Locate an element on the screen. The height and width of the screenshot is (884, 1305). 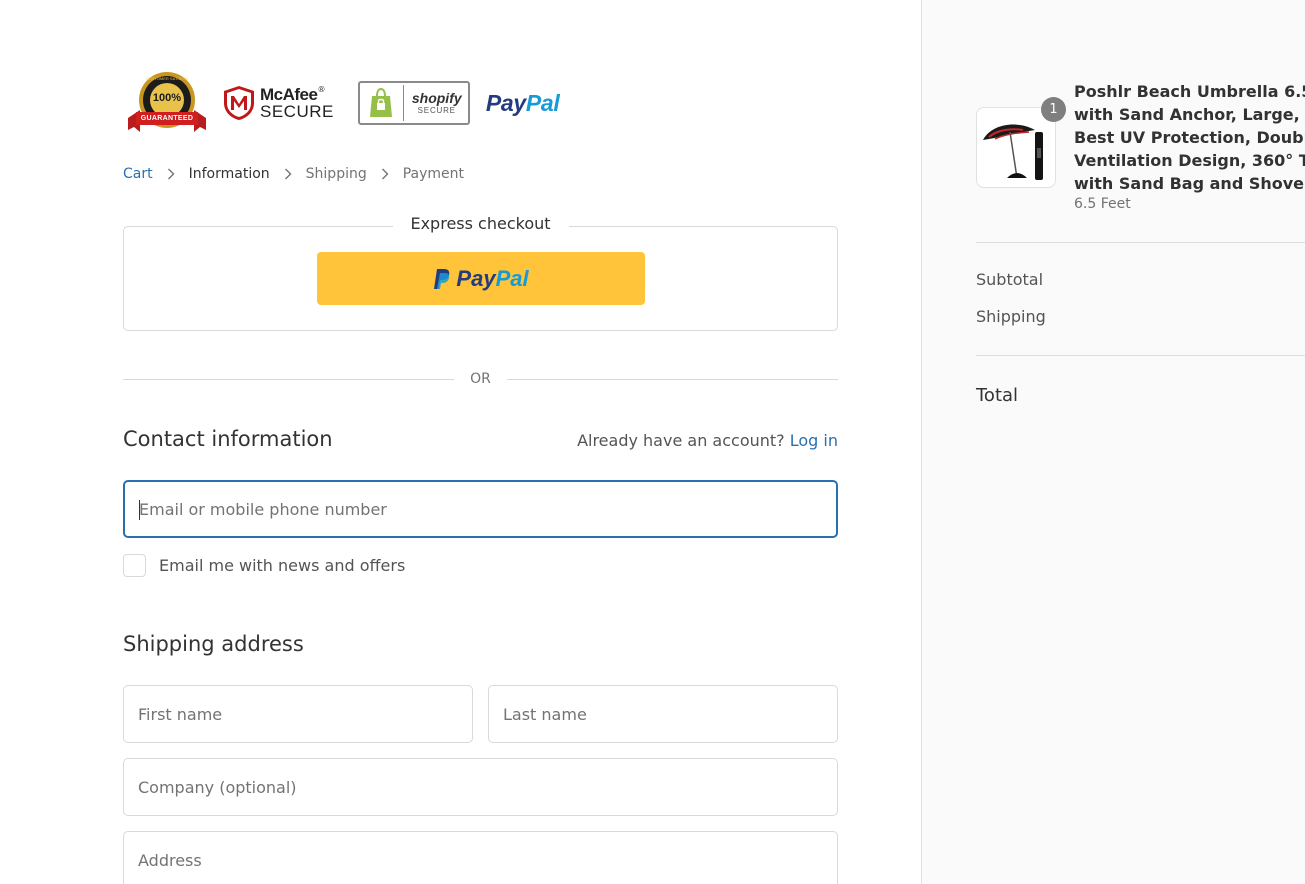
last-name-input is located at coordinates (663, 714).